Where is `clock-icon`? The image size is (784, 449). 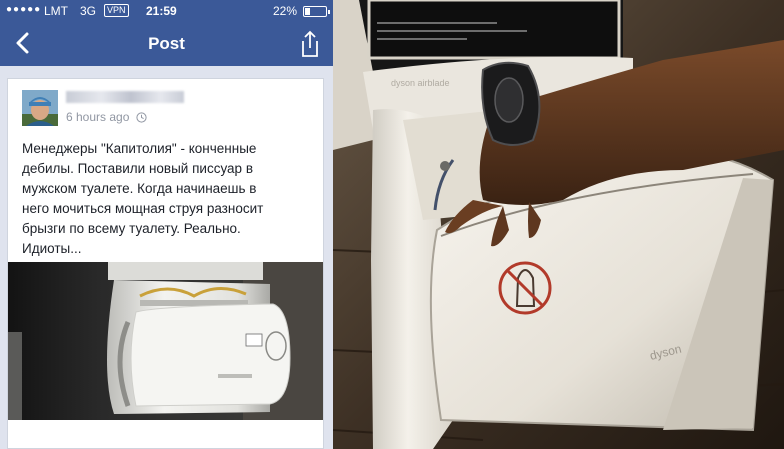 clock-icon is located at coordinates (141, 117).